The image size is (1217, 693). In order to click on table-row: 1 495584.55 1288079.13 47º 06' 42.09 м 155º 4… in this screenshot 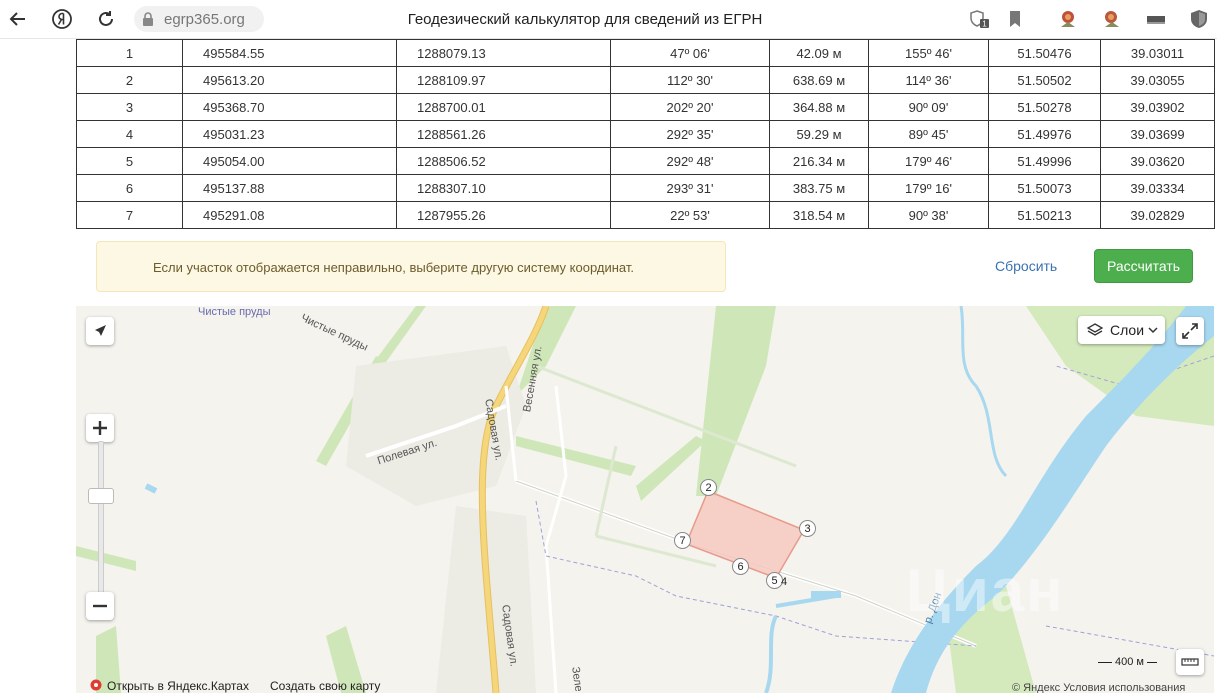, I will do `click(645, 53)`.